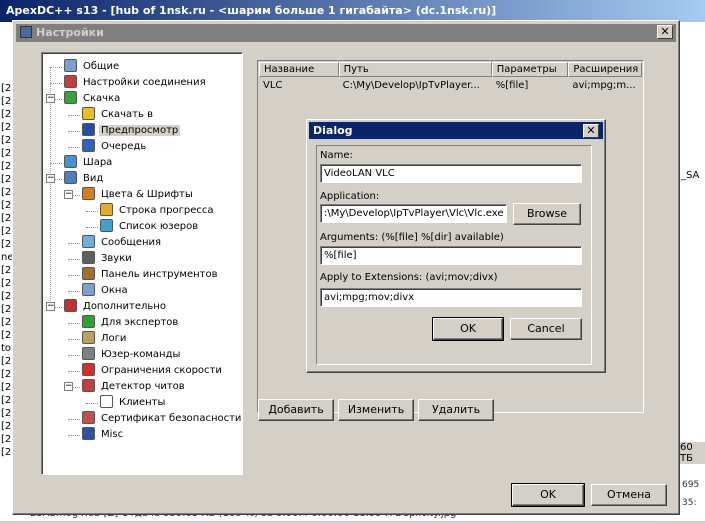  What do you see at coordinates (159, 226) in the screenshot?
I see `tree-item-label: Список юзеров` at bounding box center [159, 226].